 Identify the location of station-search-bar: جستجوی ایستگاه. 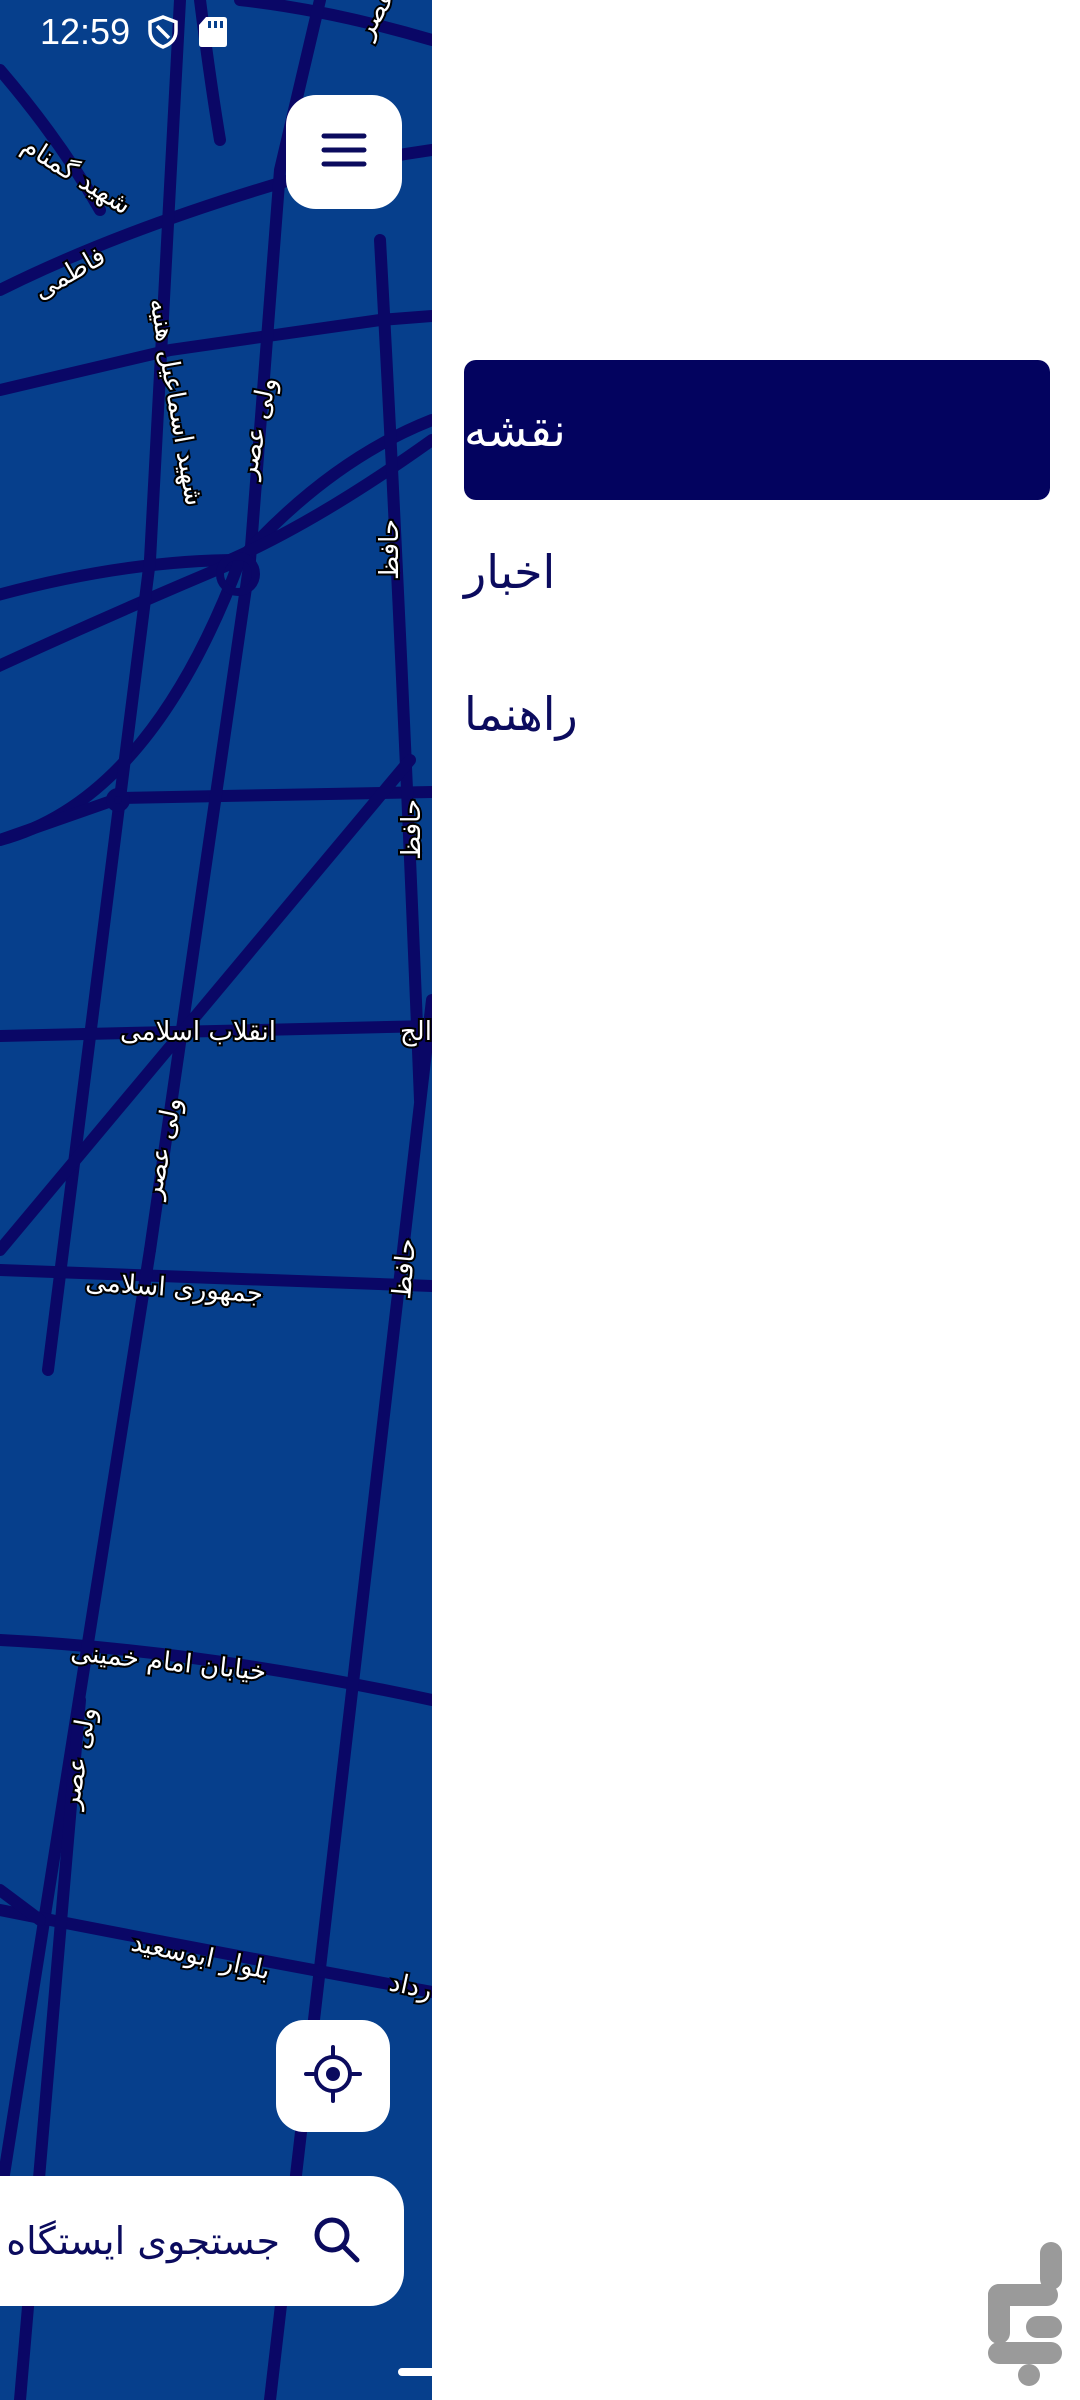
(202, 2241).